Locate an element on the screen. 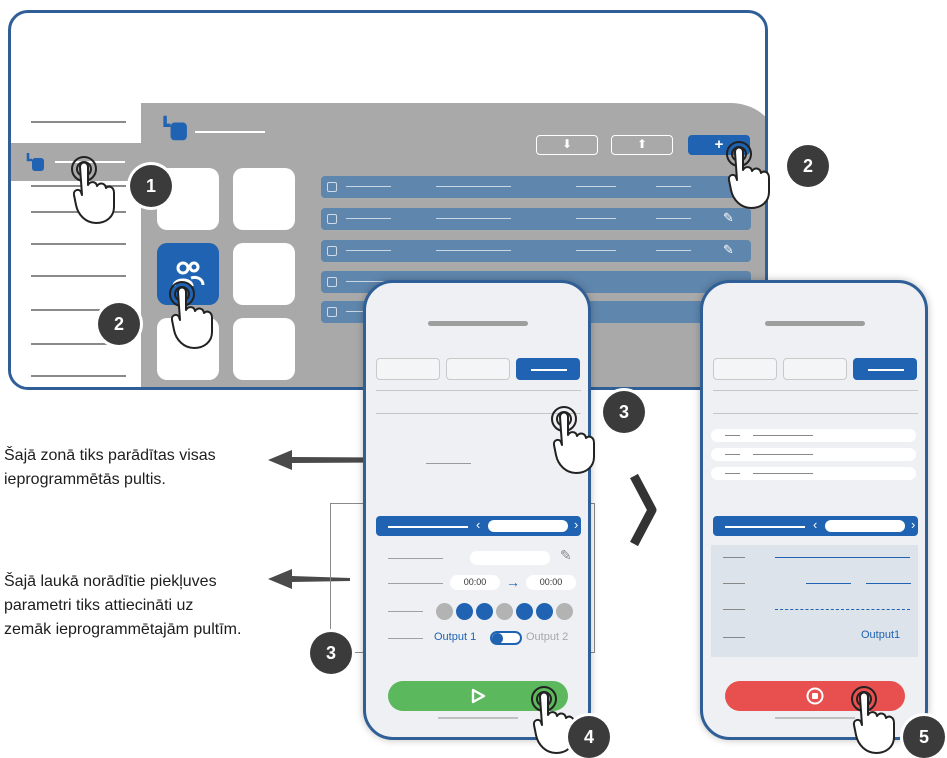 The image size is (947, 758). play-icon is located at coordinates (478, 696).